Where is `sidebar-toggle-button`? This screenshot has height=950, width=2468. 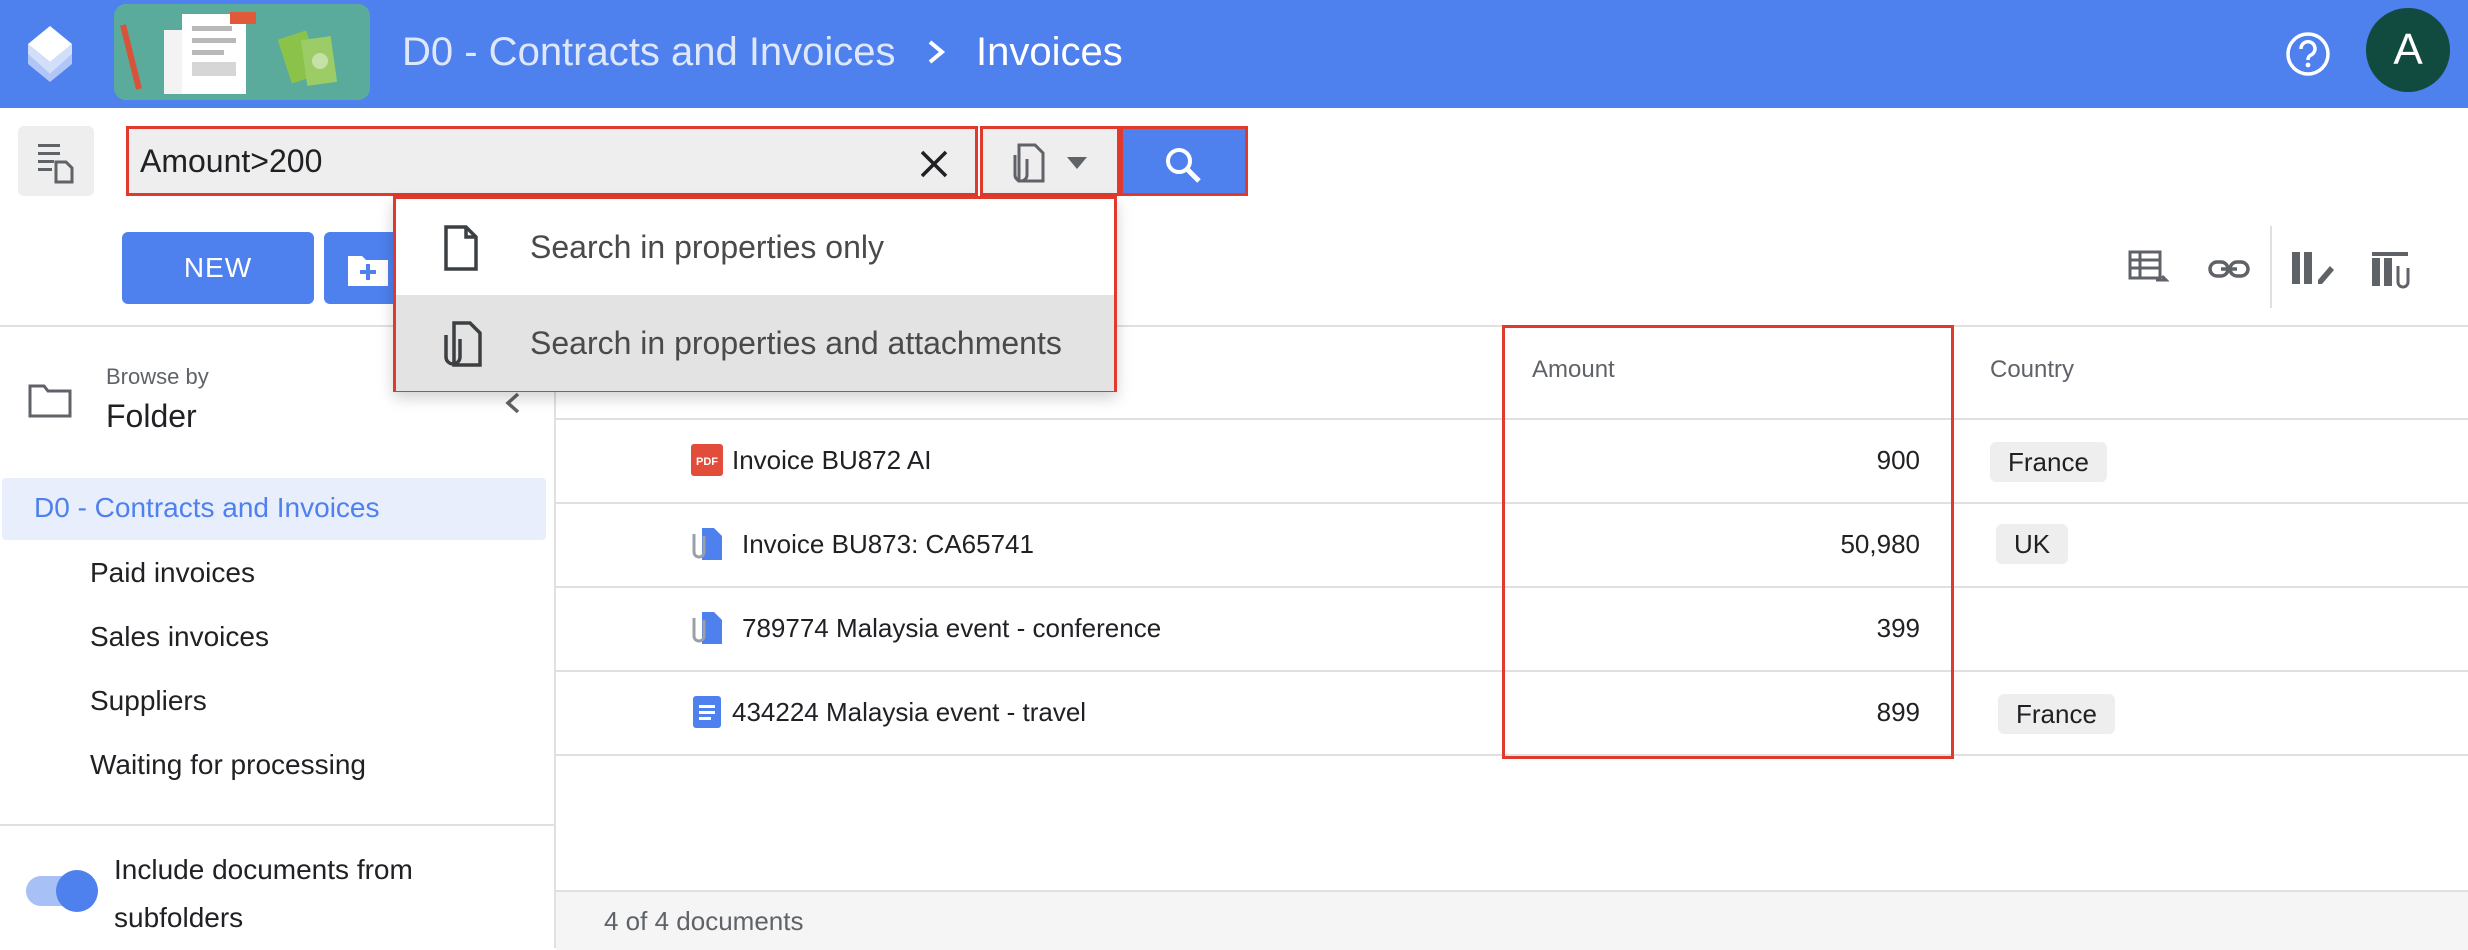 sidebar-toggle-button is located at coordinates (56, 161).